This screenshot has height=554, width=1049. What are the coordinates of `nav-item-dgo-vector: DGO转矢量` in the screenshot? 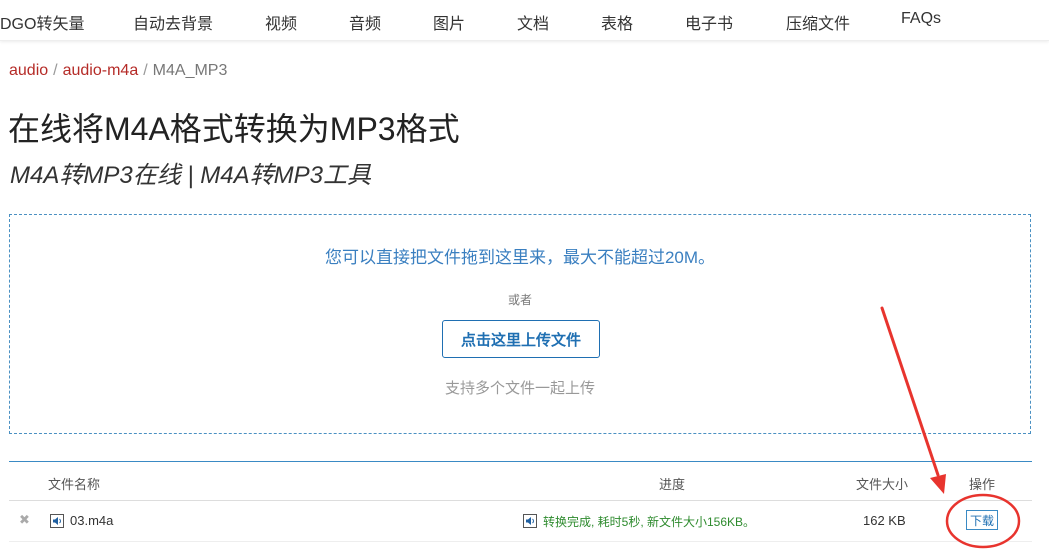 It's located at (42, 22).